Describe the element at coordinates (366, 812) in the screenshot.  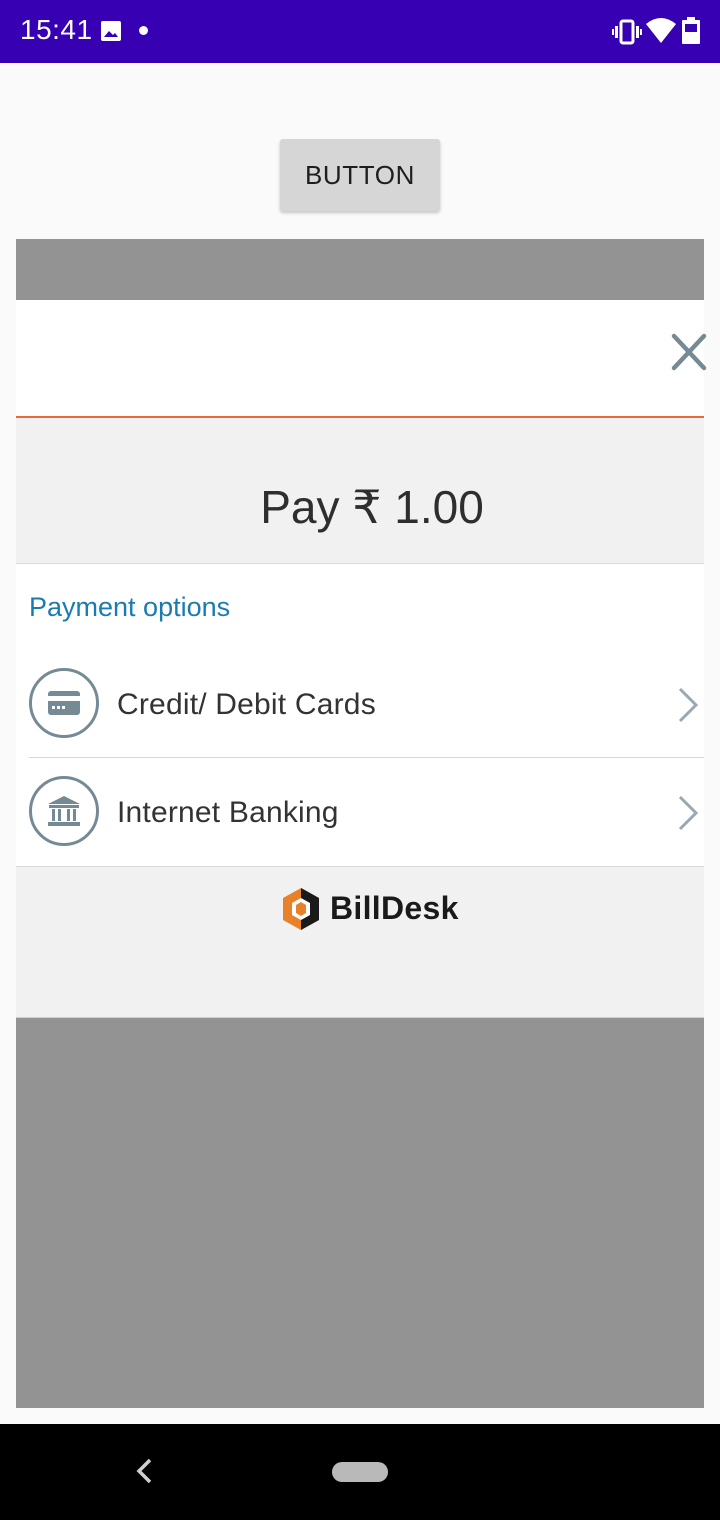
I see `option-internet-banking: Internet Banking` at that location.